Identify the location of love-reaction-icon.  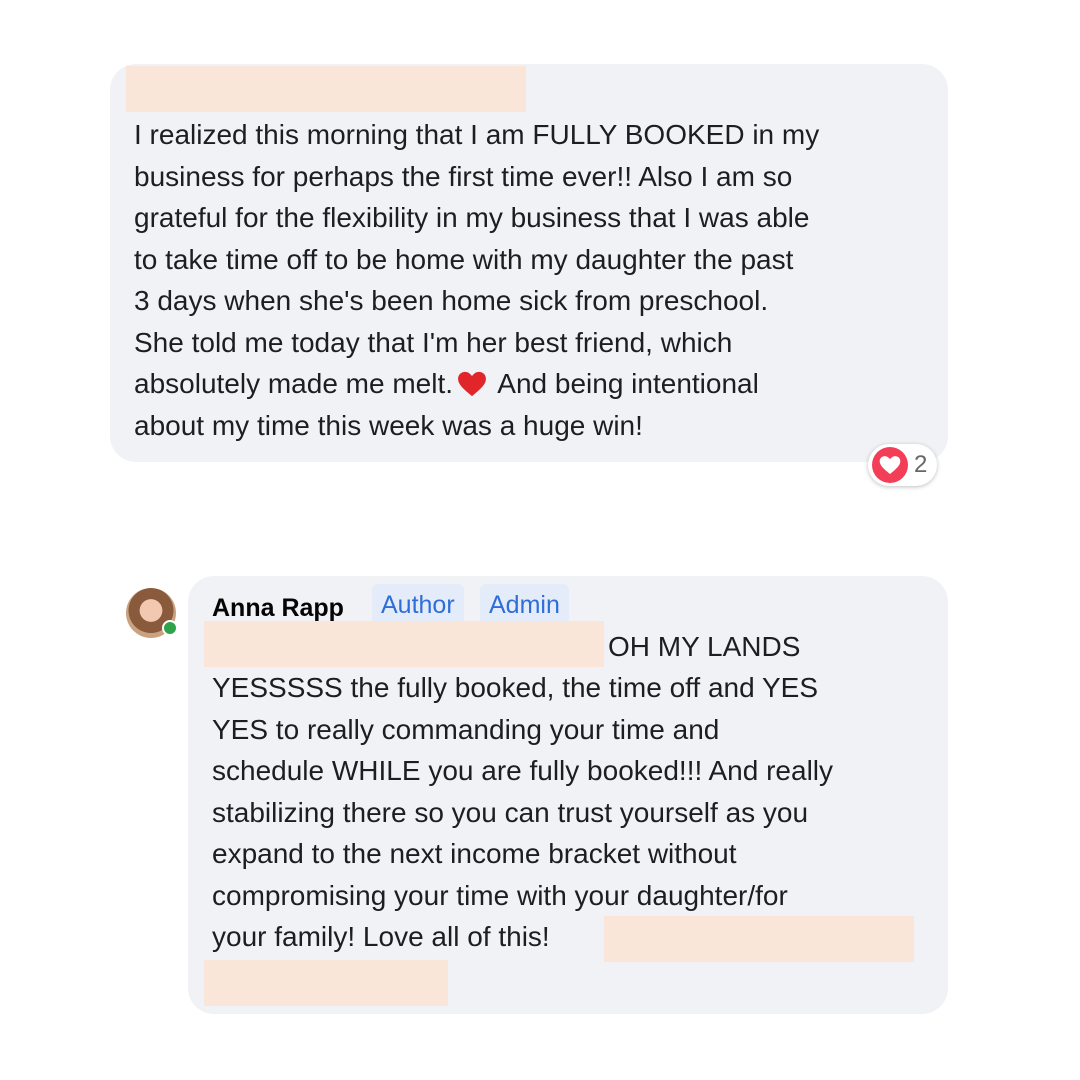
(890, 465).